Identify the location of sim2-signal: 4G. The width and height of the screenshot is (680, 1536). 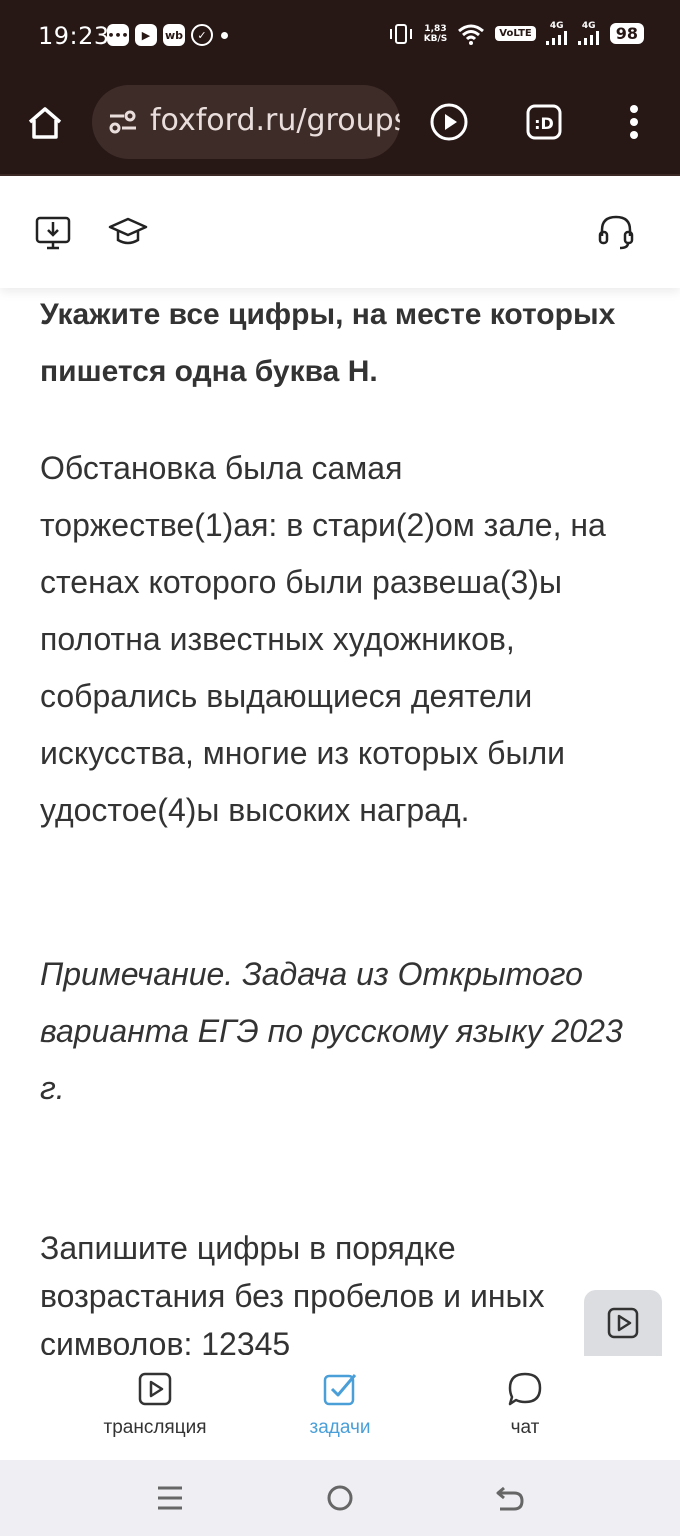
(588, 33).